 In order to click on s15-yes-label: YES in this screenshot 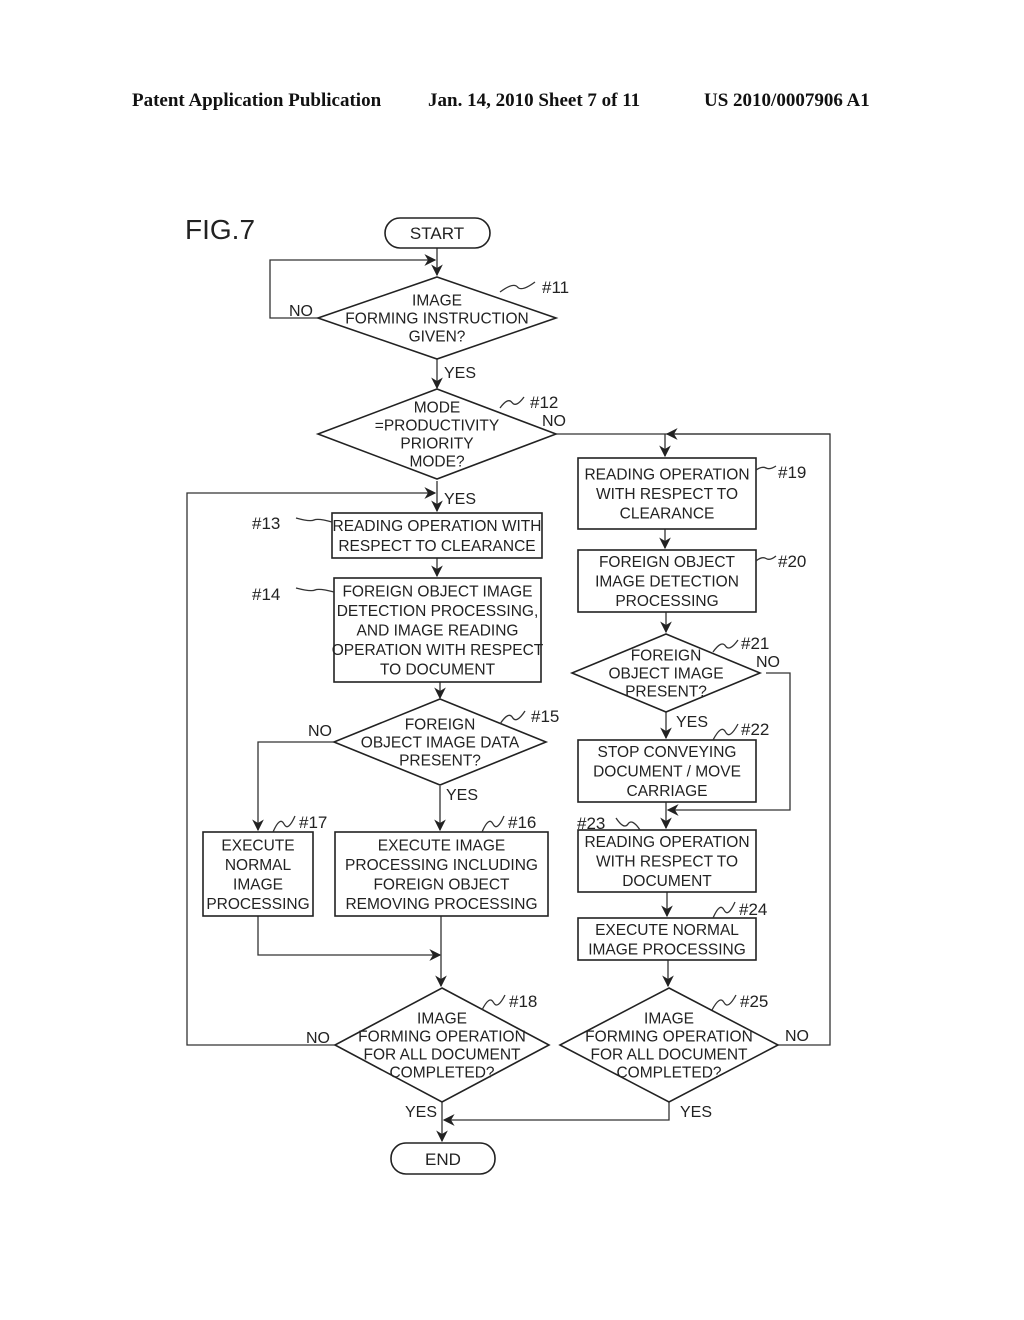, I will do `click(462, 795)`.